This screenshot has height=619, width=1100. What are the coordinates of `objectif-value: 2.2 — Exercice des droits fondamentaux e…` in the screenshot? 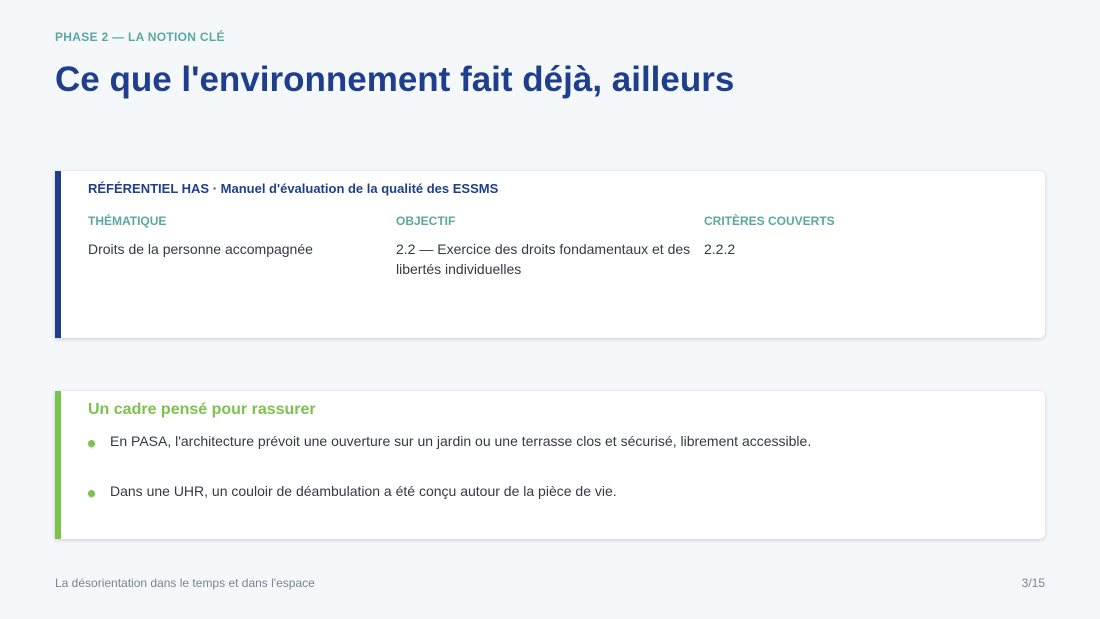 It's located at (543, 259).